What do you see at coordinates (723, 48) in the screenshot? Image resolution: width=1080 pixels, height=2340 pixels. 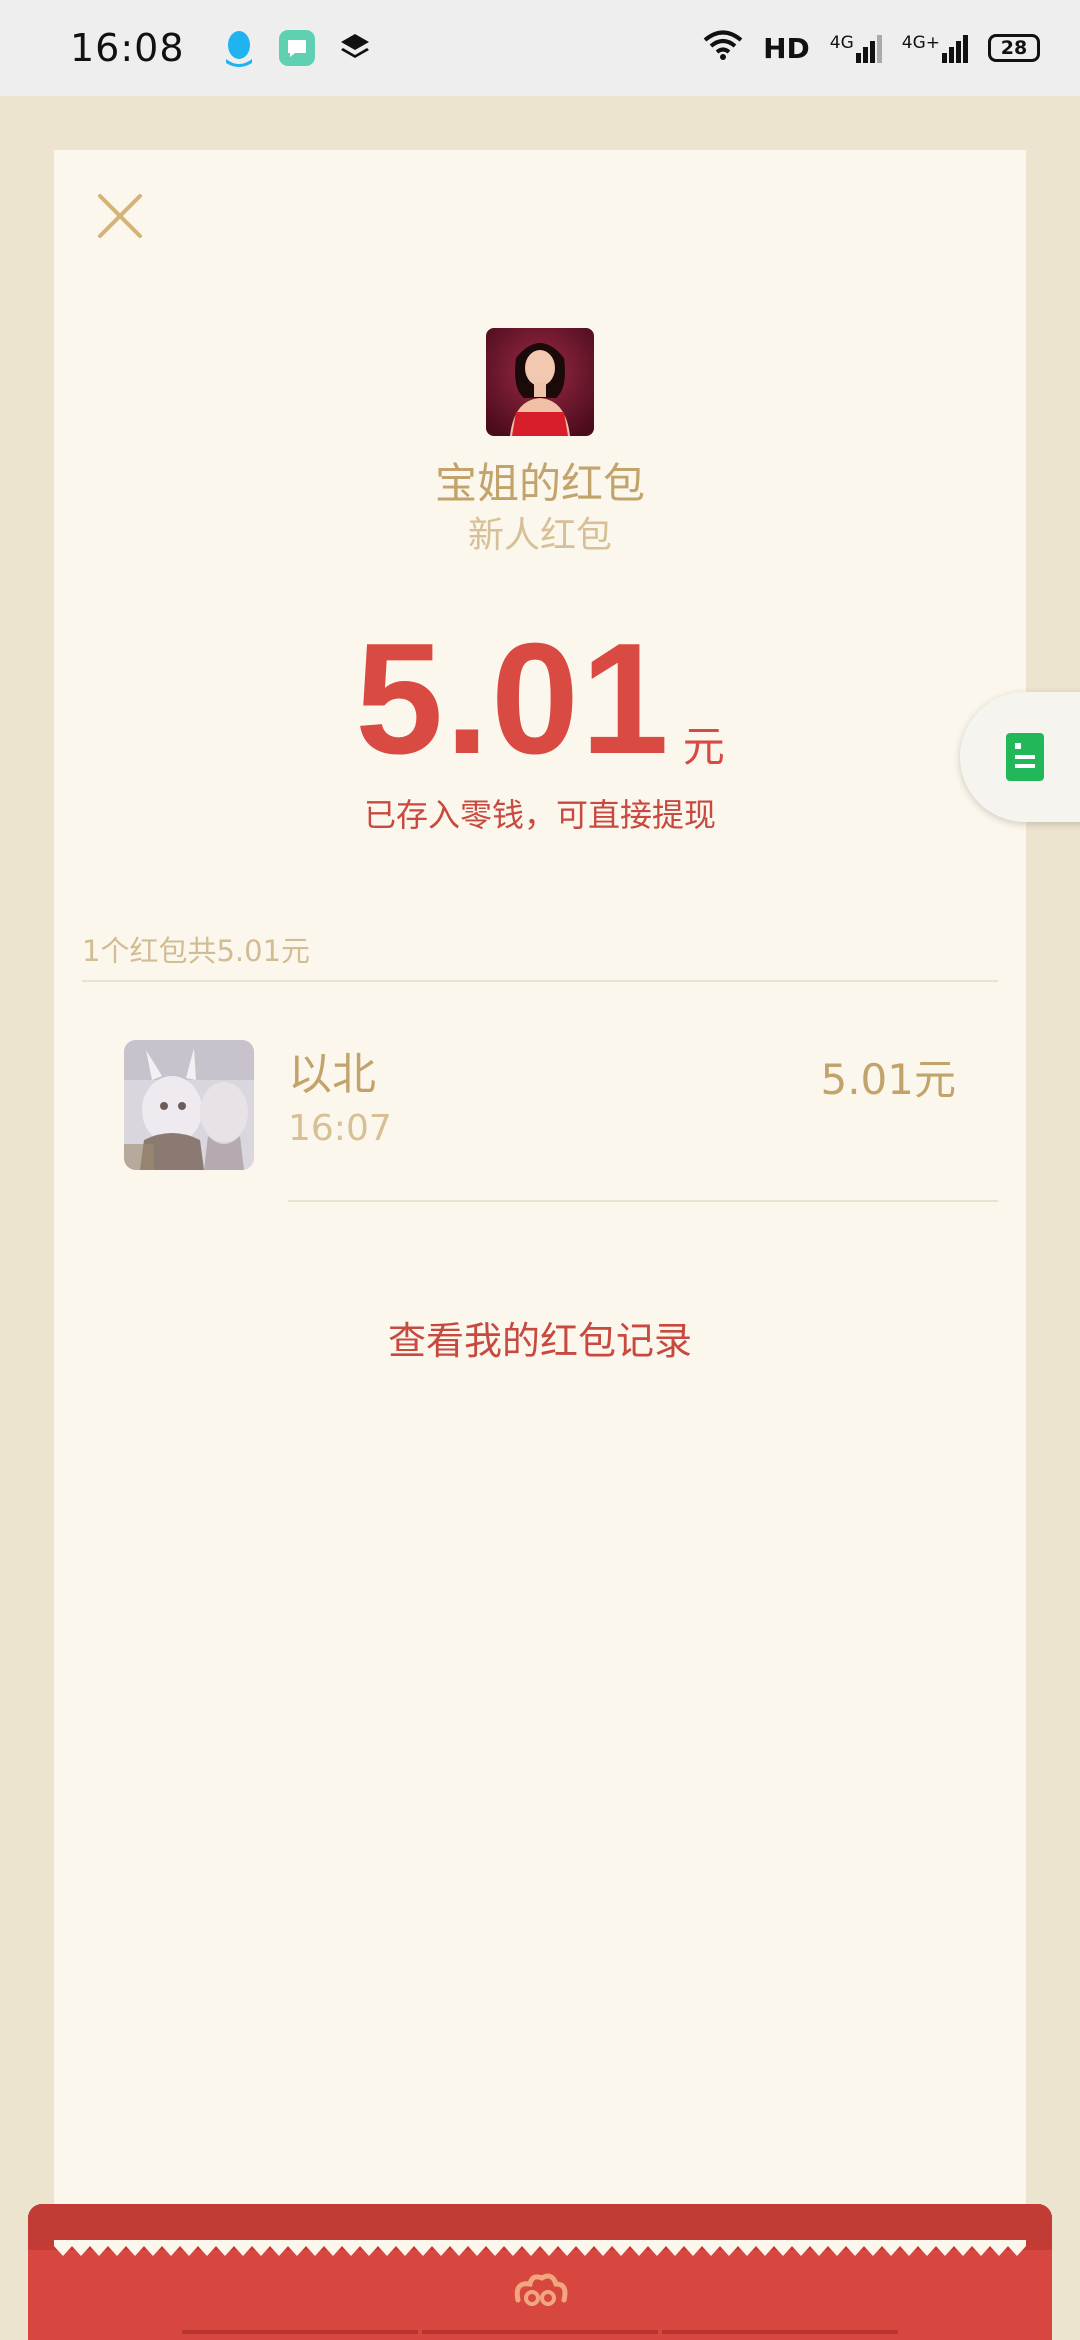 I see `wifi-icon` at bounding box center [723, 48].